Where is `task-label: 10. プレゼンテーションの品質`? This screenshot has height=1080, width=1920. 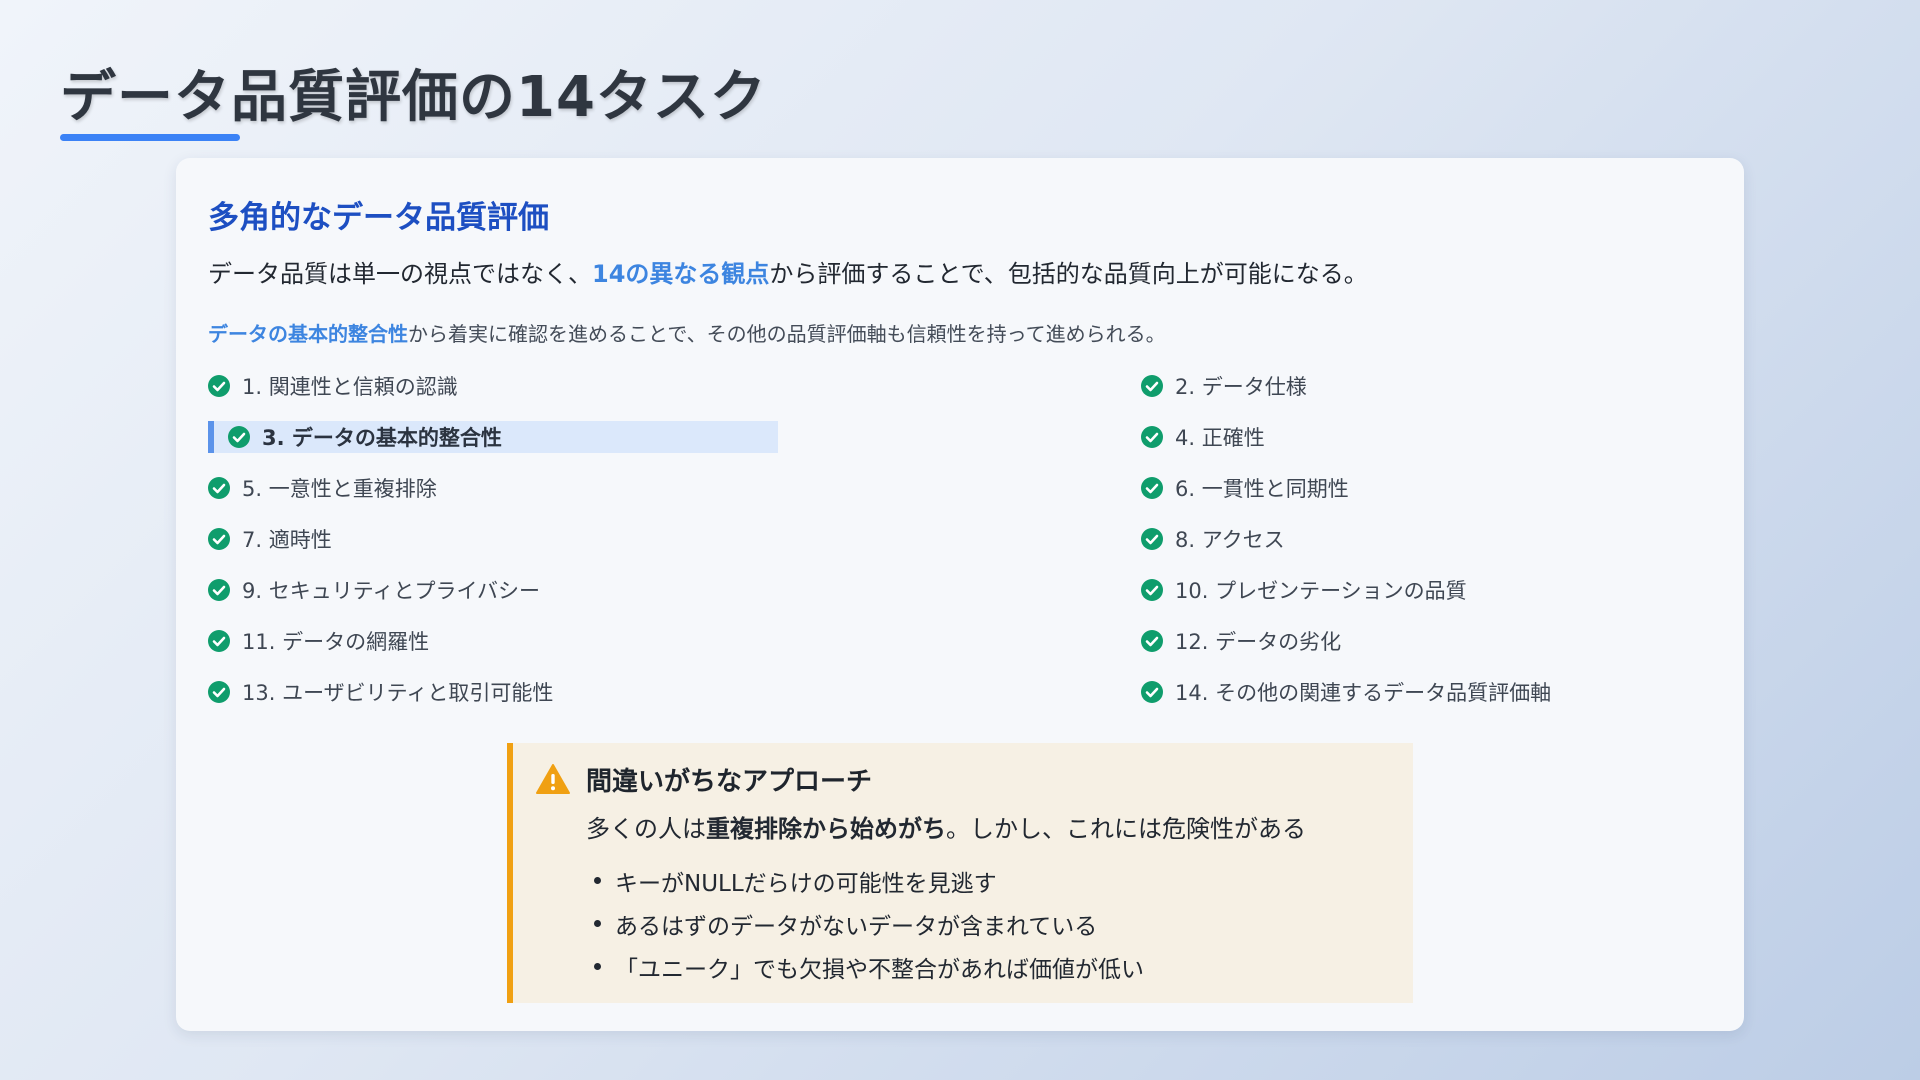 task-label: 10. プレゼンテーションの品質 is located at coordinates (1321, 591).